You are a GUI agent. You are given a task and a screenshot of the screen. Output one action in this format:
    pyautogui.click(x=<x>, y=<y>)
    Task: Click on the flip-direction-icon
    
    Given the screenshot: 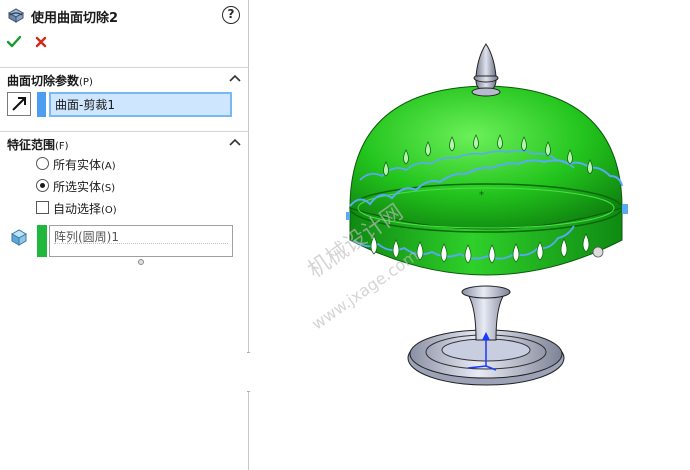 What is the action you would take?
    pyautogui.click(x=19, y=104)
    